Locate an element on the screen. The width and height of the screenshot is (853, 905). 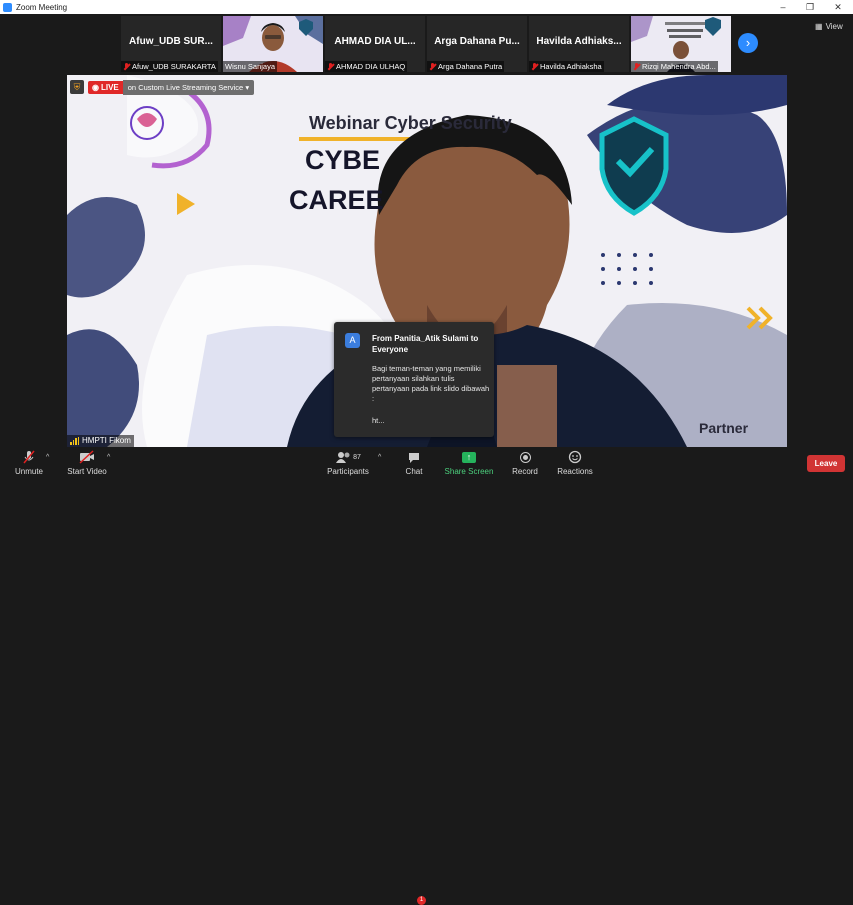
participant-tile: AHMAD DIA UL... AHMAD DIA ULHAQ is located at coordinates (375, 44).